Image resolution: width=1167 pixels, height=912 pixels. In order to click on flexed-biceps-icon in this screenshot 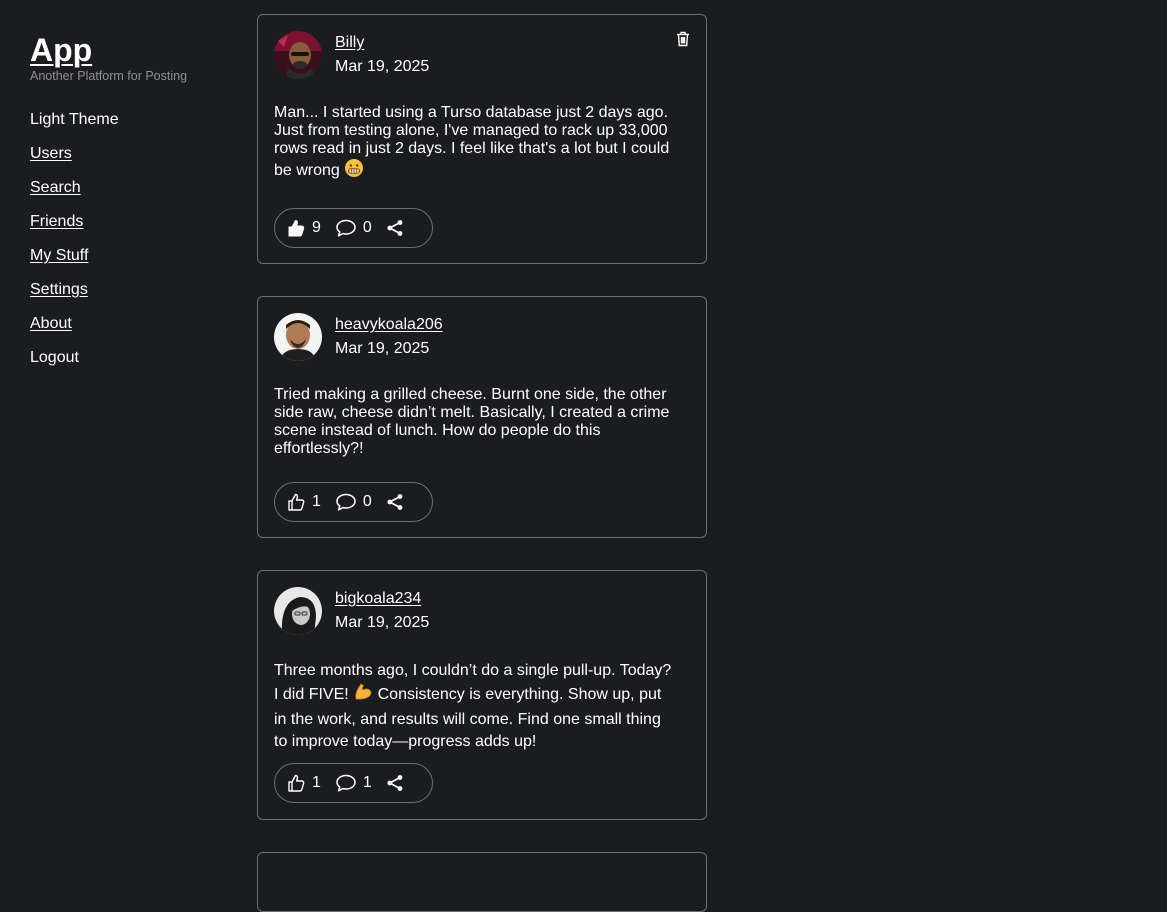, I will do `click(363, 695)`.